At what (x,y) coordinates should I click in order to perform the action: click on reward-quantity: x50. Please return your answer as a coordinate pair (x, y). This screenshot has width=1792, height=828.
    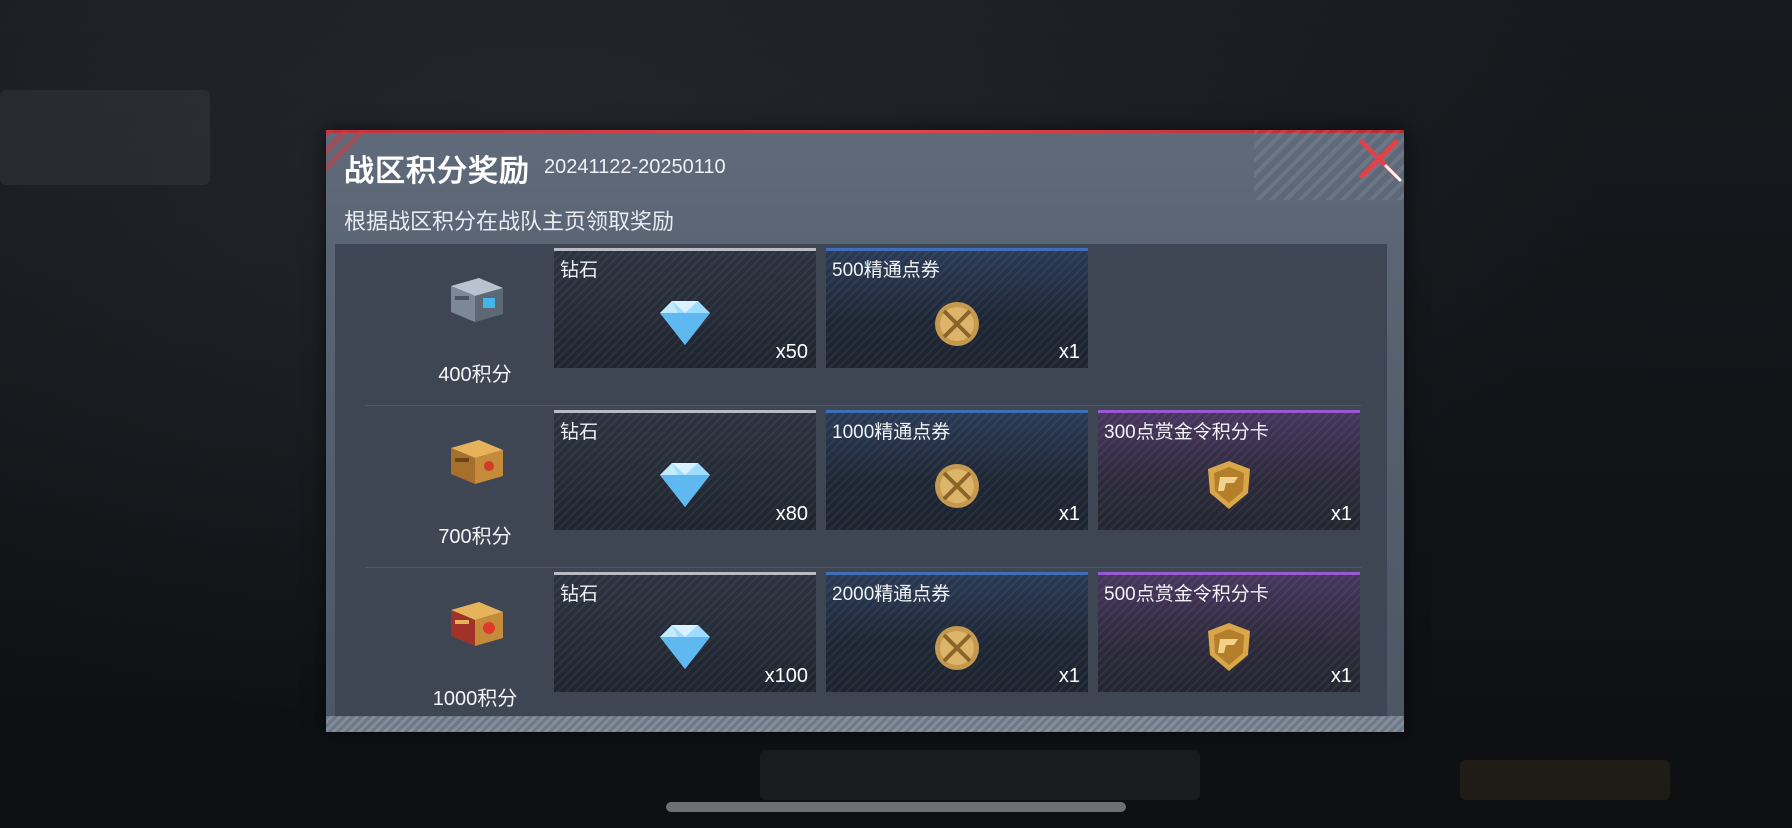
    Looking at the image, I should click on (791, 352).